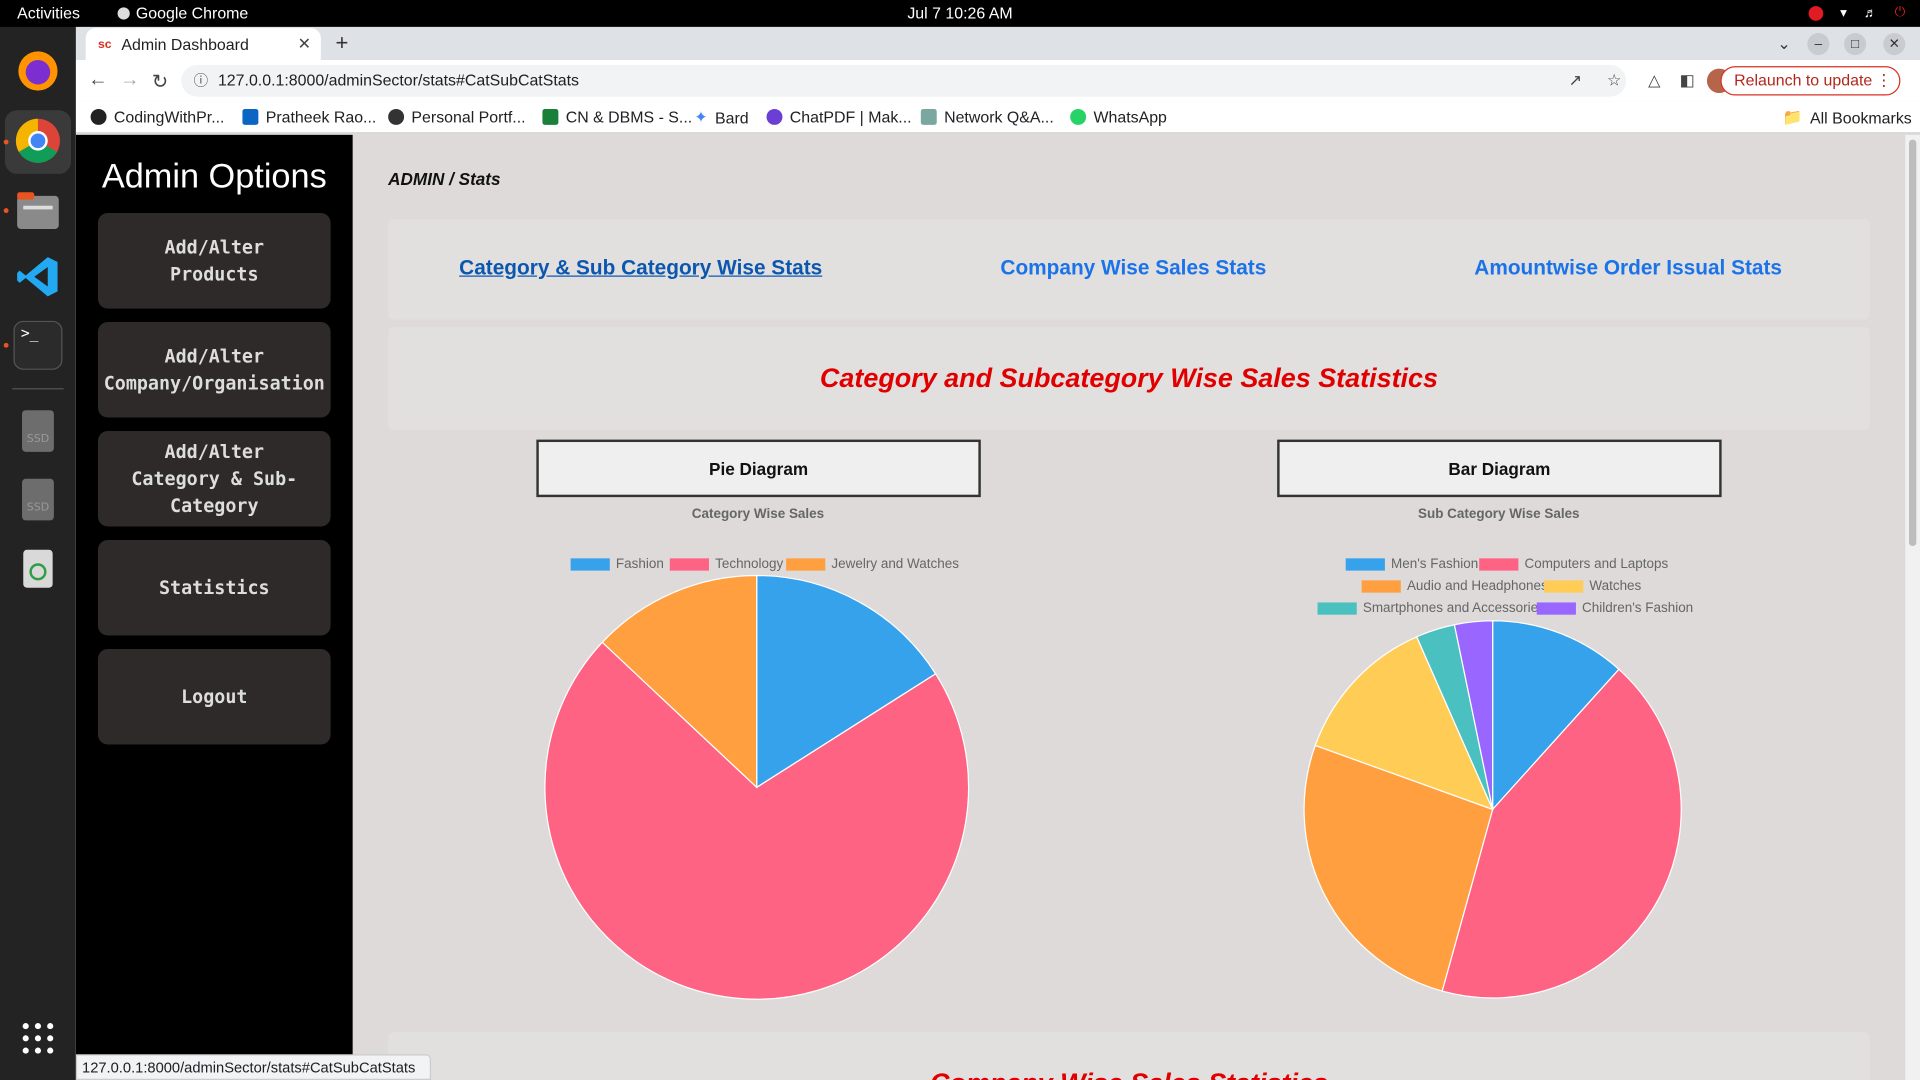  Describe the element at coordinates (396, 116) in the screenshot. I see `globe-icon` at that location.